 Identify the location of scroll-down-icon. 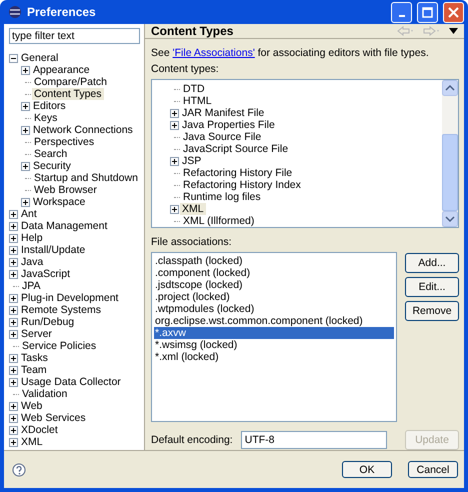
(450, 219).